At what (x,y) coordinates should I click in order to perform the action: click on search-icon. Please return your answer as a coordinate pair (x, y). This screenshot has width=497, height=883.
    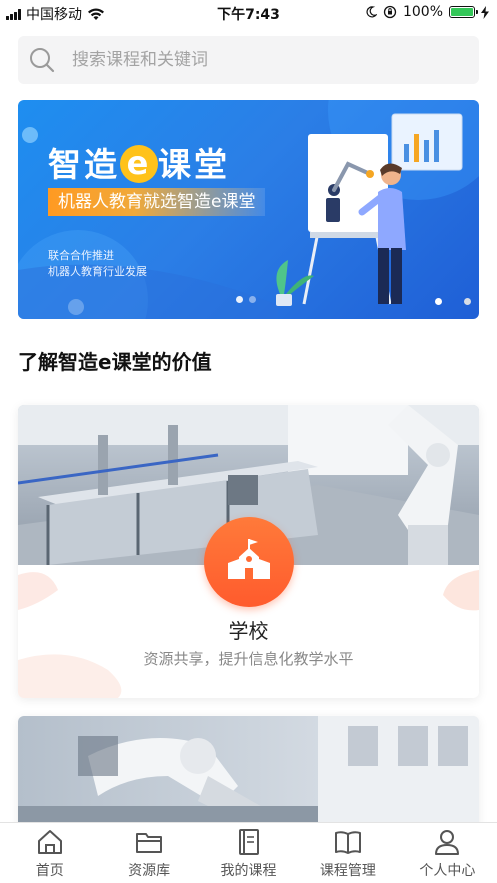
    Looking at the image, I should click on (40, 60).